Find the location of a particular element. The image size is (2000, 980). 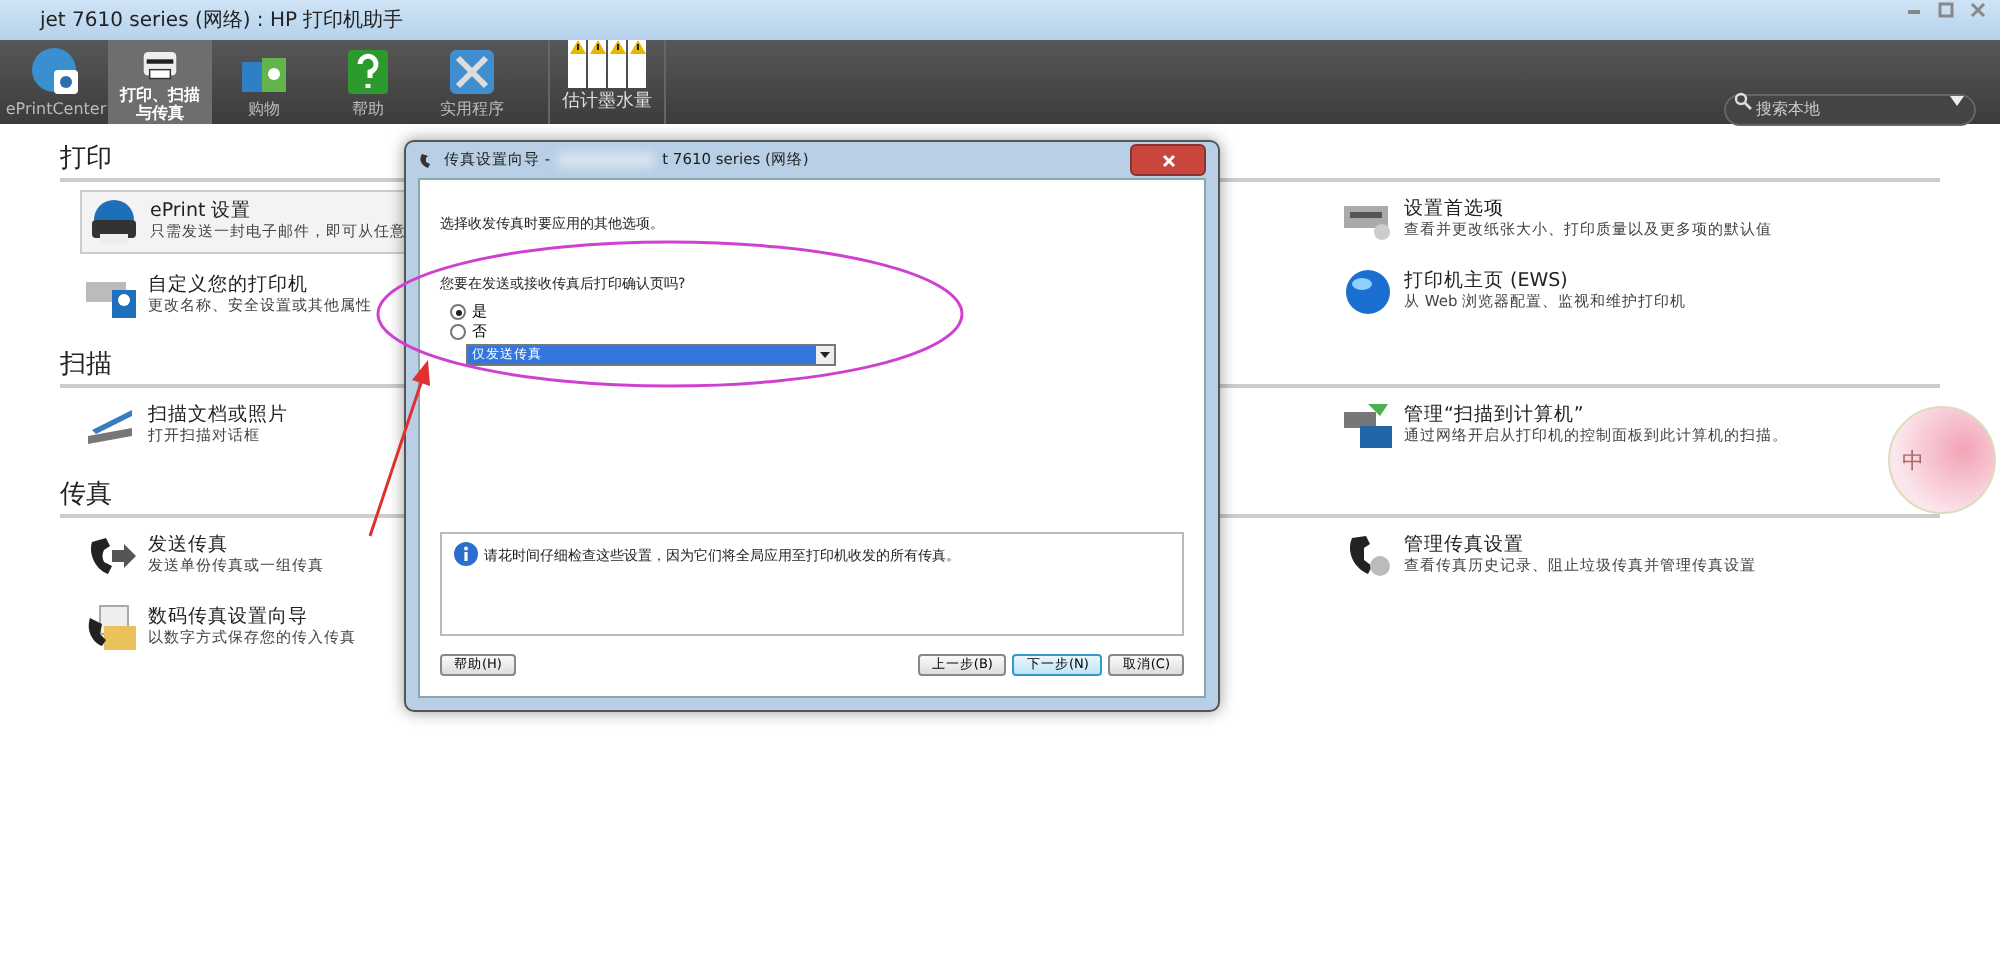

search-field: 搜索本地 is located at coordinates (1850, 109).